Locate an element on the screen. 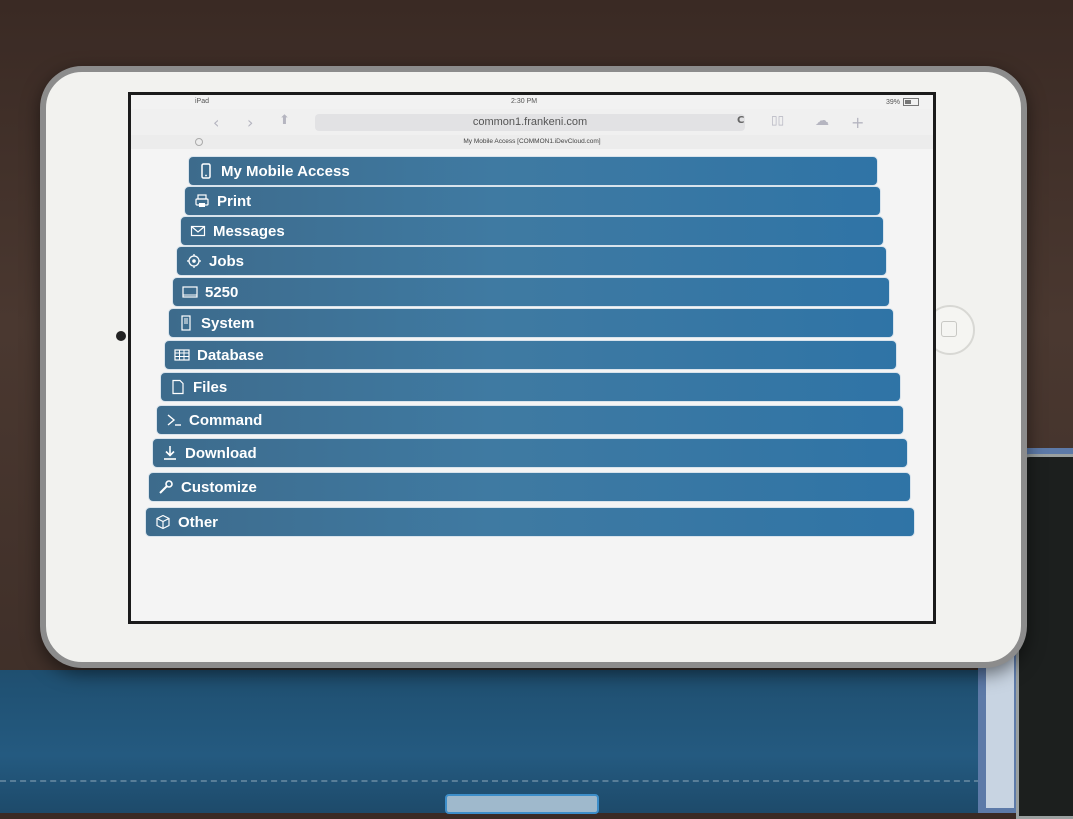 The image size is (1073, 819). menu-item-label: Customize is located at coordinates (219, 487).